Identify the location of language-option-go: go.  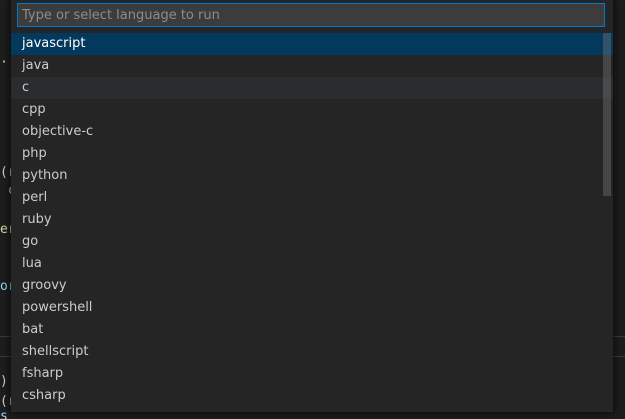
(312, 242).